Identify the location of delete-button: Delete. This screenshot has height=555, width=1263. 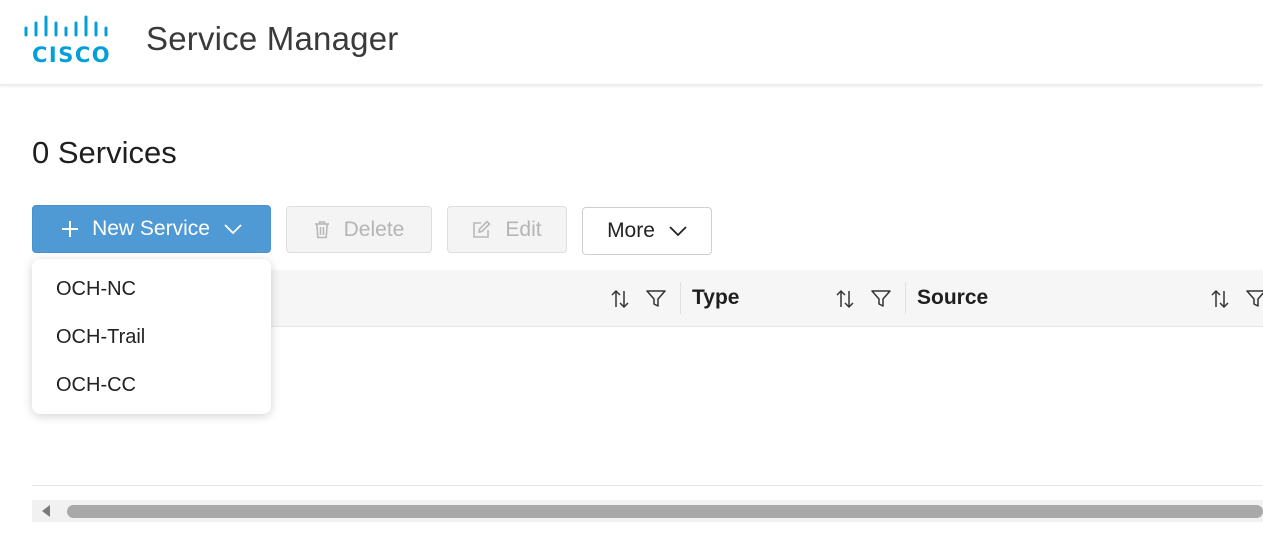
(359, 229).